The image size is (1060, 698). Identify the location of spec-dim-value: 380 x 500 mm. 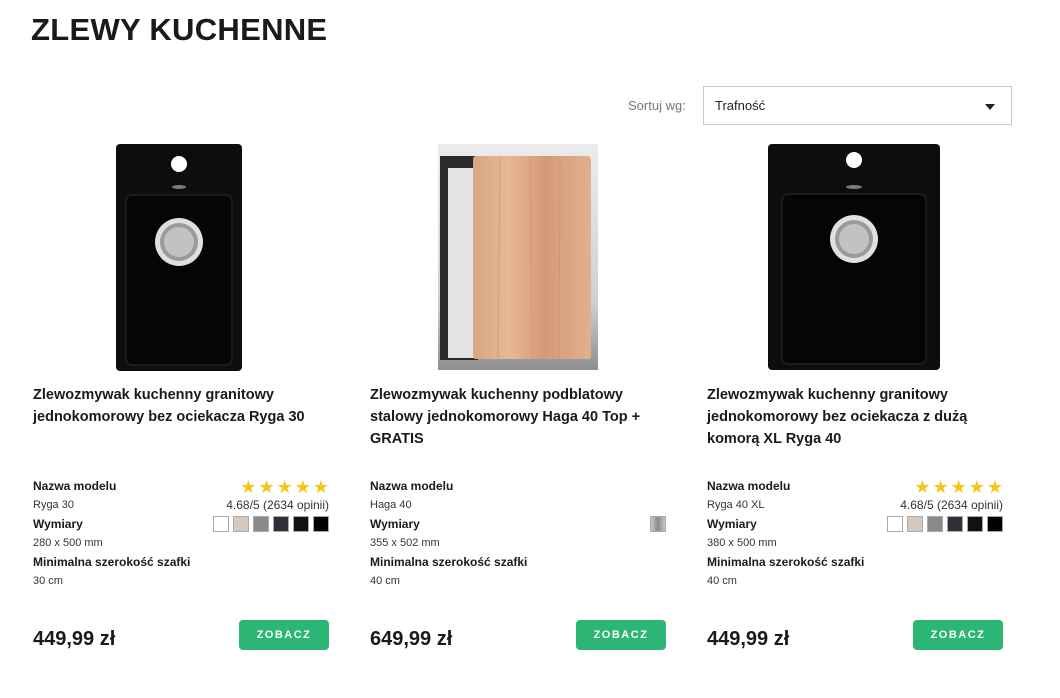
(742, 543).